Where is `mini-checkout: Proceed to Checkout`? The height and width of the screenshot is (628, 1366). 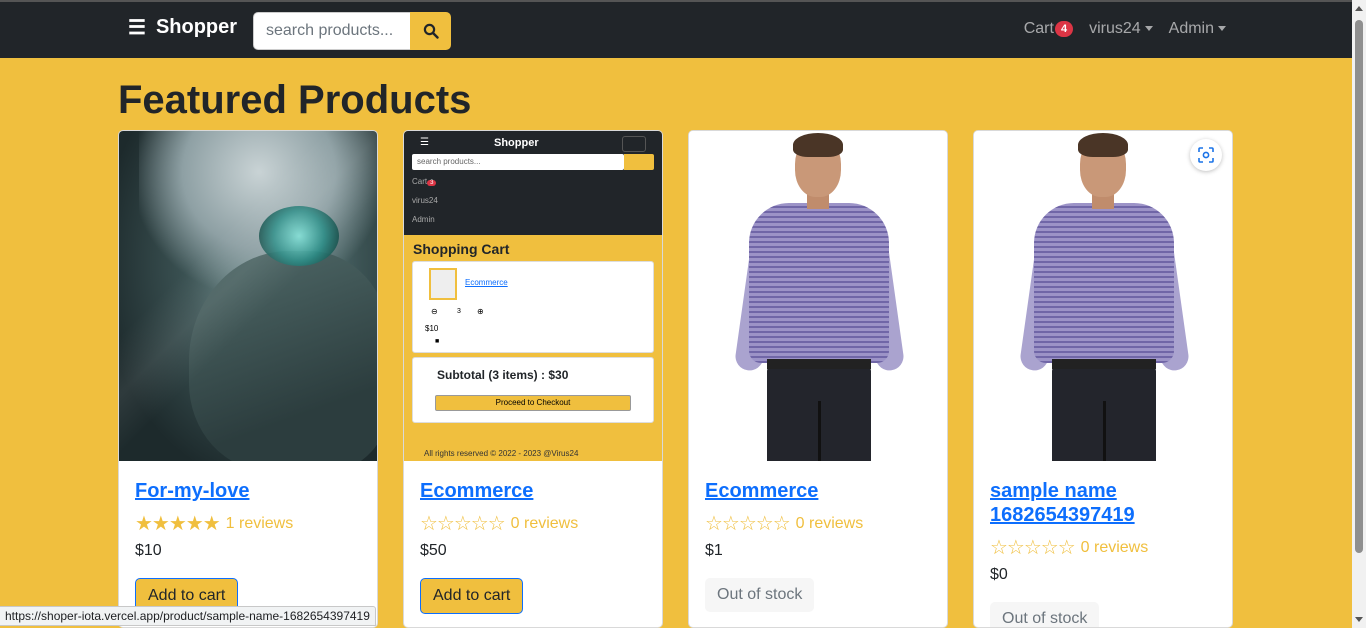
mini-checkout: Proceed to Checkout is located at coordinates (533, 403).